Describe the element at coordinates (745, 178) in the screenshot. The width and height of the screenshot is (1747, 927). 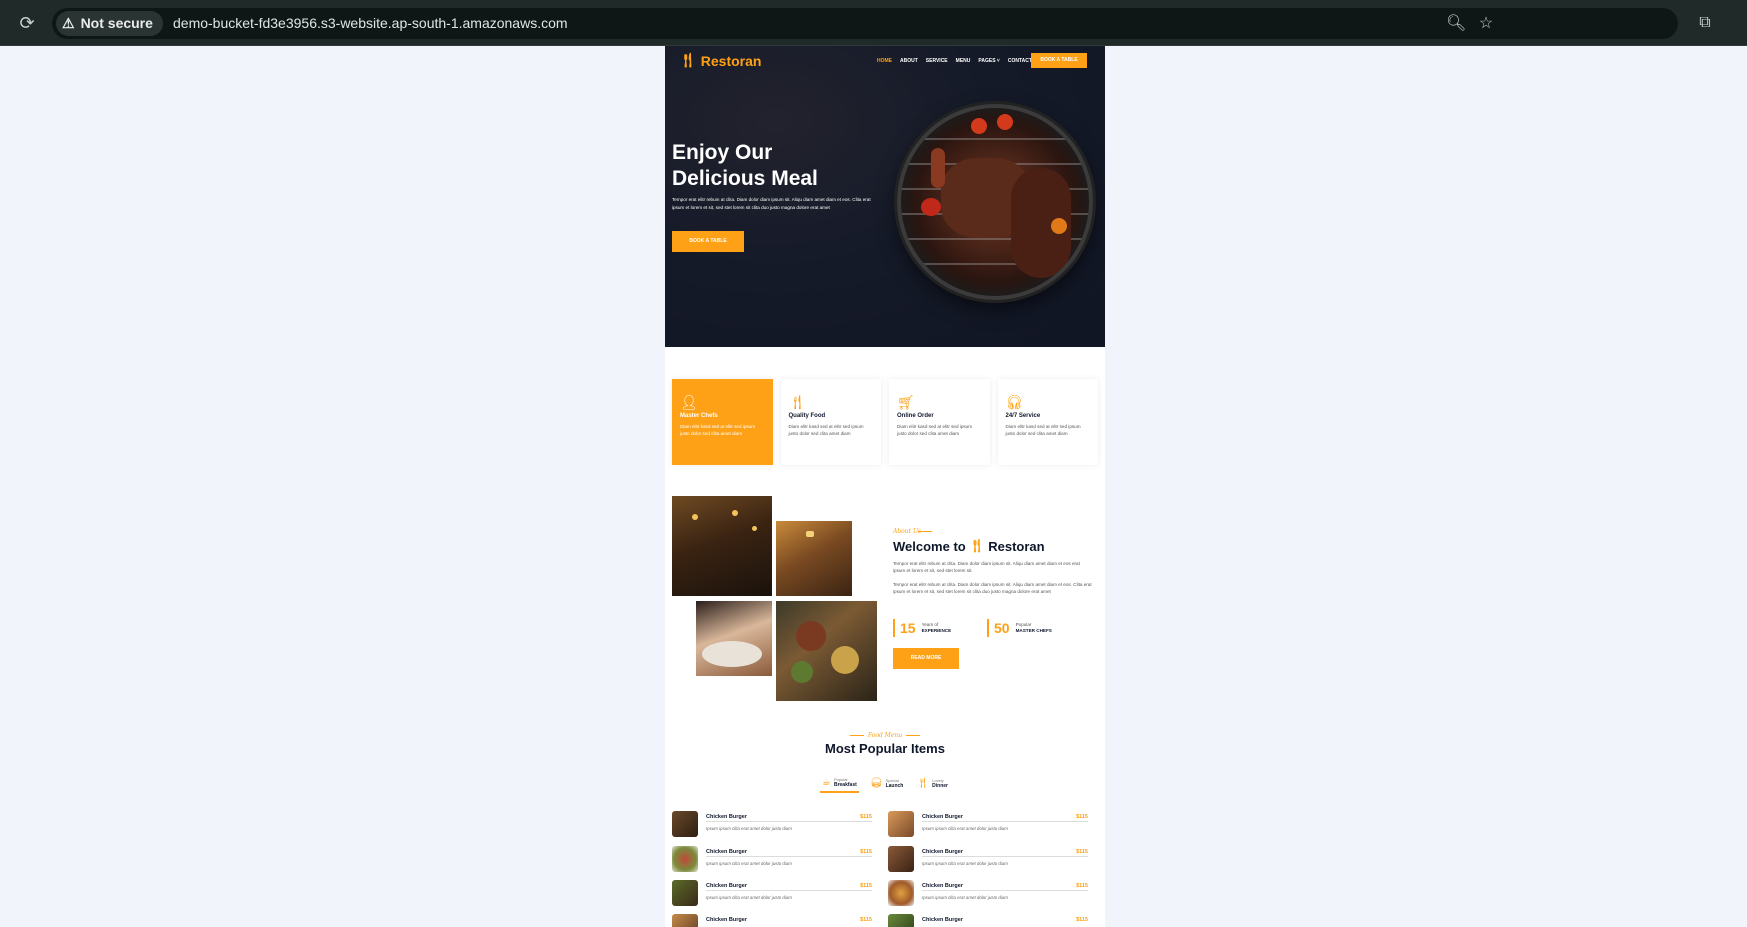
I see `hero-title-line2: Delicious Meal` at that location.